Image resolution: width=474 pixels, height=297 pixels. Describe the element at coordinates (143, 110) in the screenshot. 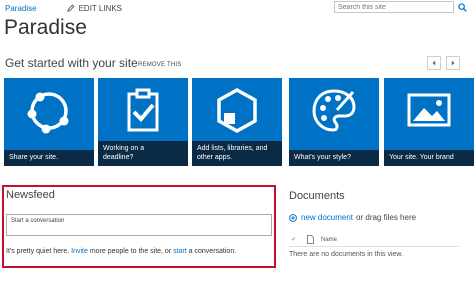

I see `clipboard-check-icon` at that location.